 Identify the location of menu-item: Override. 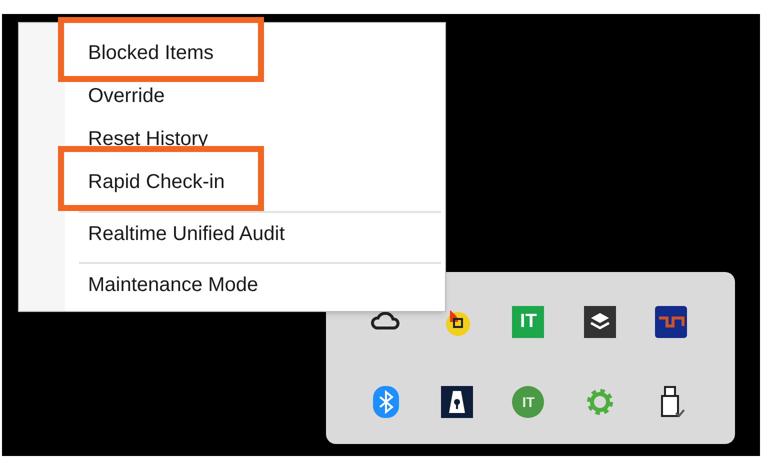
(260, 95).